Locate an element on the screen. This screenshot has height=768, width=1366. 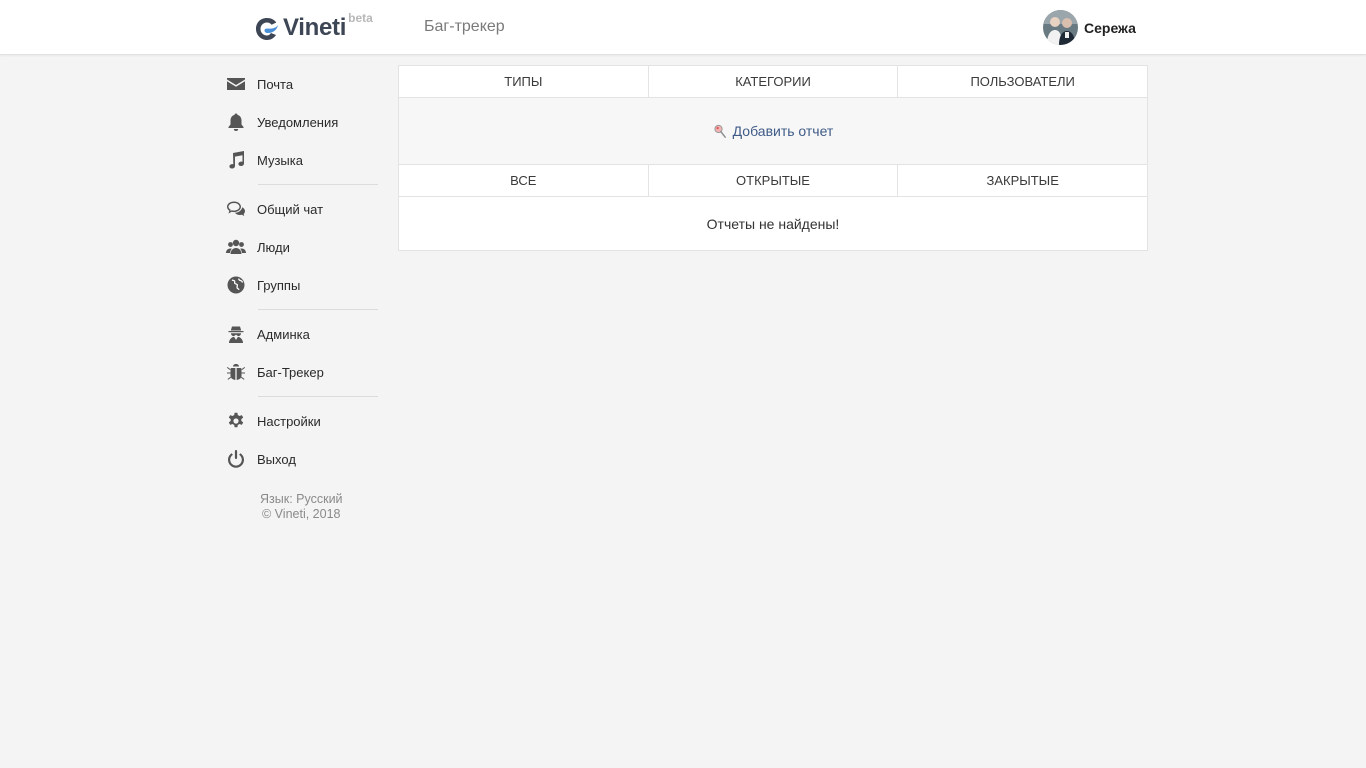
tab-closed: Закрытые is located at coordinates (1022, 180).